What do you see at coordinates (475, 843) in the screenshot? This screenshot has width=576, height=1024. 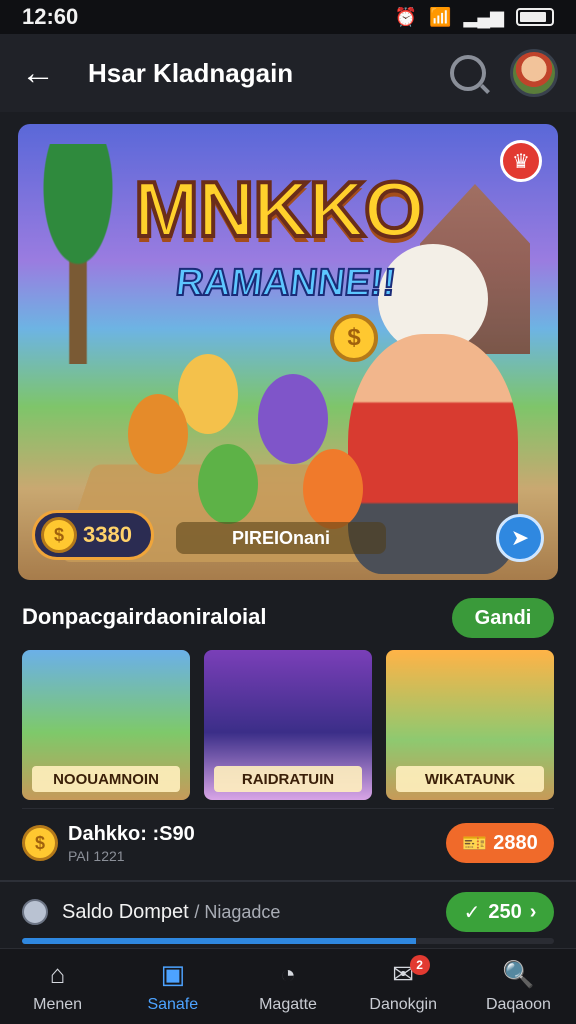 I see `ticket-icon: 🎫` at bounding box center [475, 843].